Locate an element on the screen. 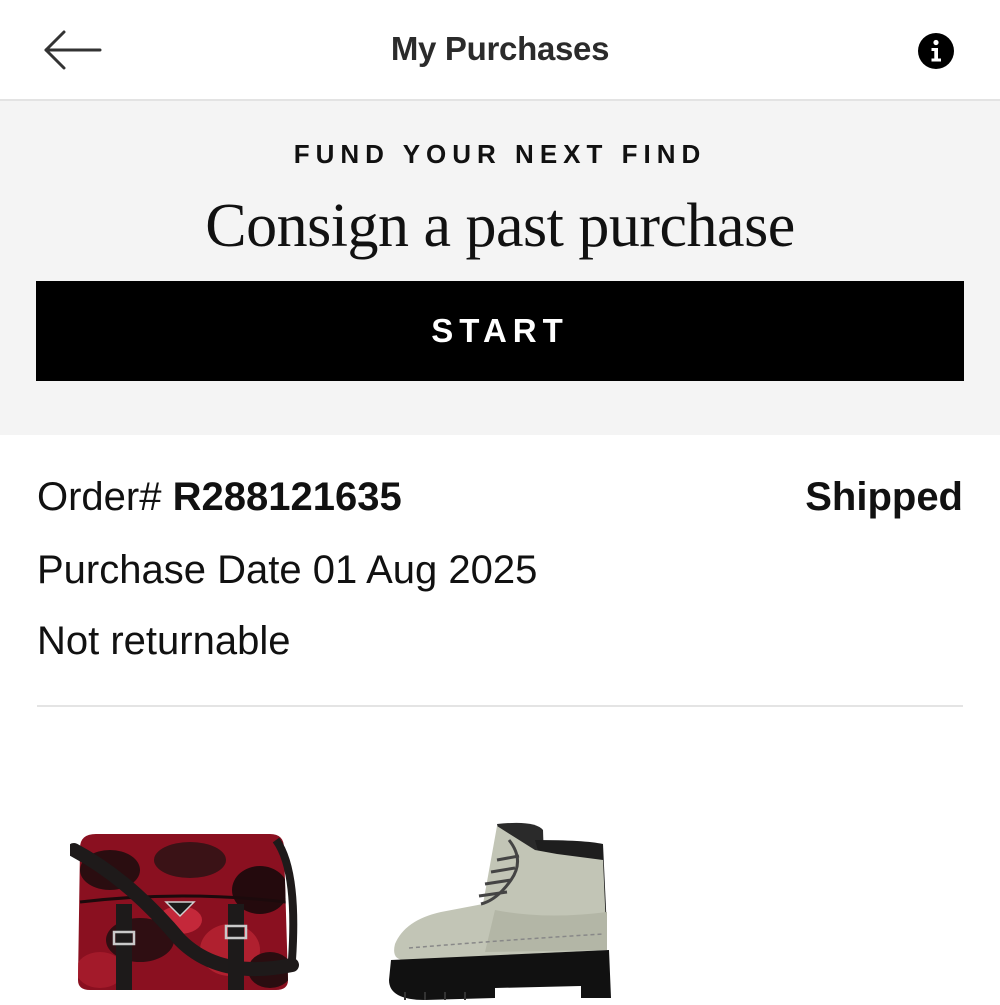 The image size is (1000, 1005). order-number-value: R288121635 is located at coordinates (287, 497).